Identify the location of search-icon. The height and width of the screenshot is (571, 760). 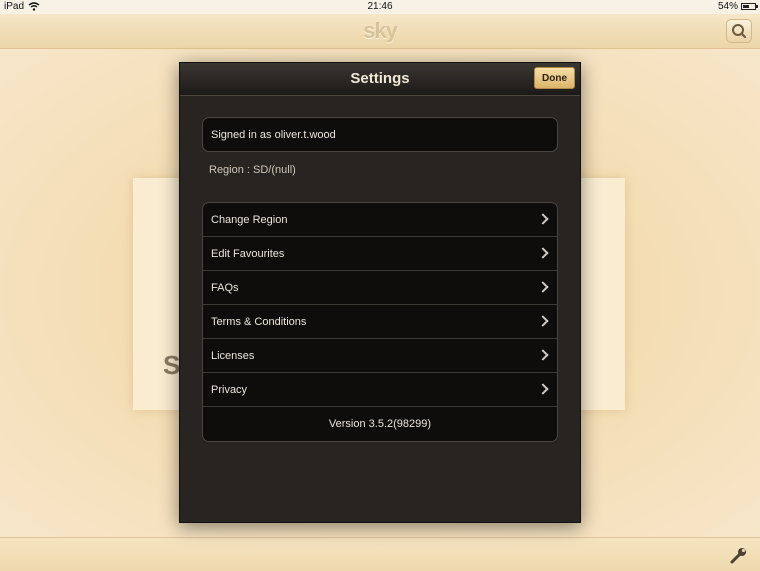
(739, 31).